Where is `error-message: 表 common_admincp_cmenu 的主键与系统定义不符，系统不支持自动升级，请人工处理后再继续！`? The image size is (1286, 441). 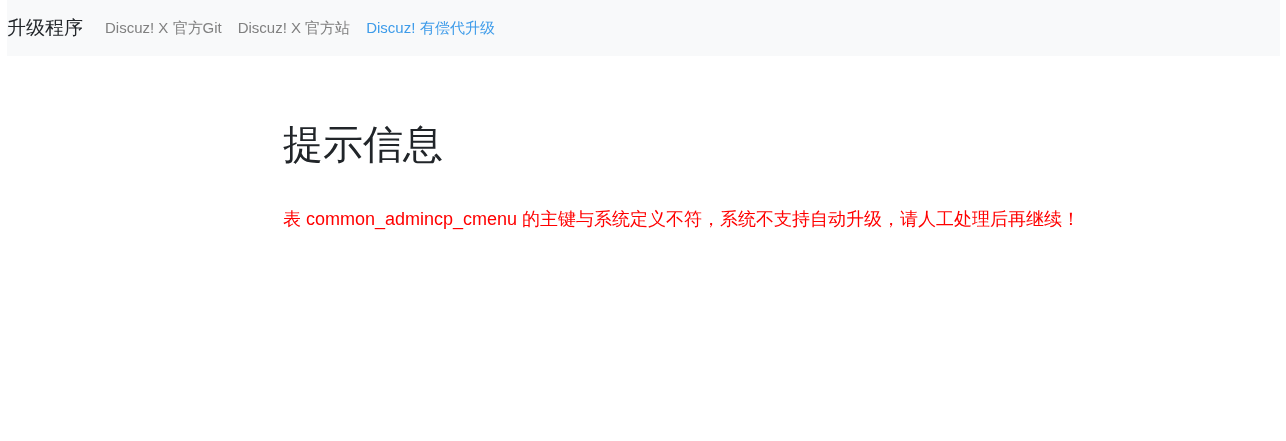 error-message: 表 common_admincp_cmenu 的主键与系统定义不符，系统不支持自动升级，请人工处理后再继续！ is located at coordinates (682, 220).